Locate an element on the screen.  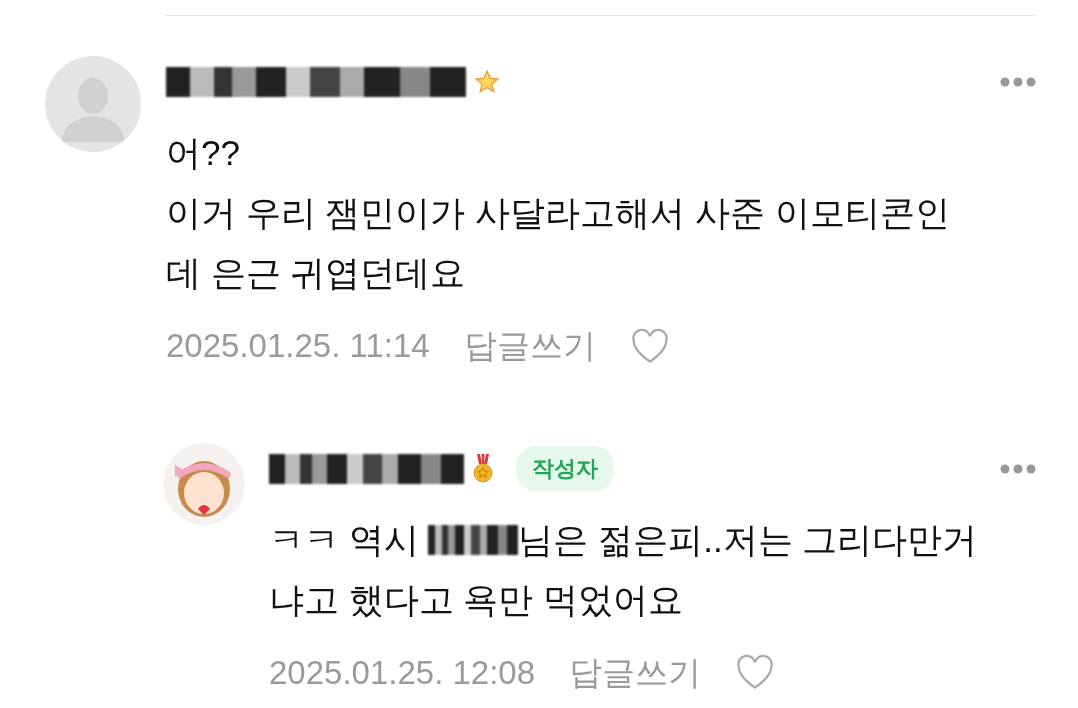
comment-text: 냐고 했다고 욕만 먹었어요 is located at coordinates (476, 599).